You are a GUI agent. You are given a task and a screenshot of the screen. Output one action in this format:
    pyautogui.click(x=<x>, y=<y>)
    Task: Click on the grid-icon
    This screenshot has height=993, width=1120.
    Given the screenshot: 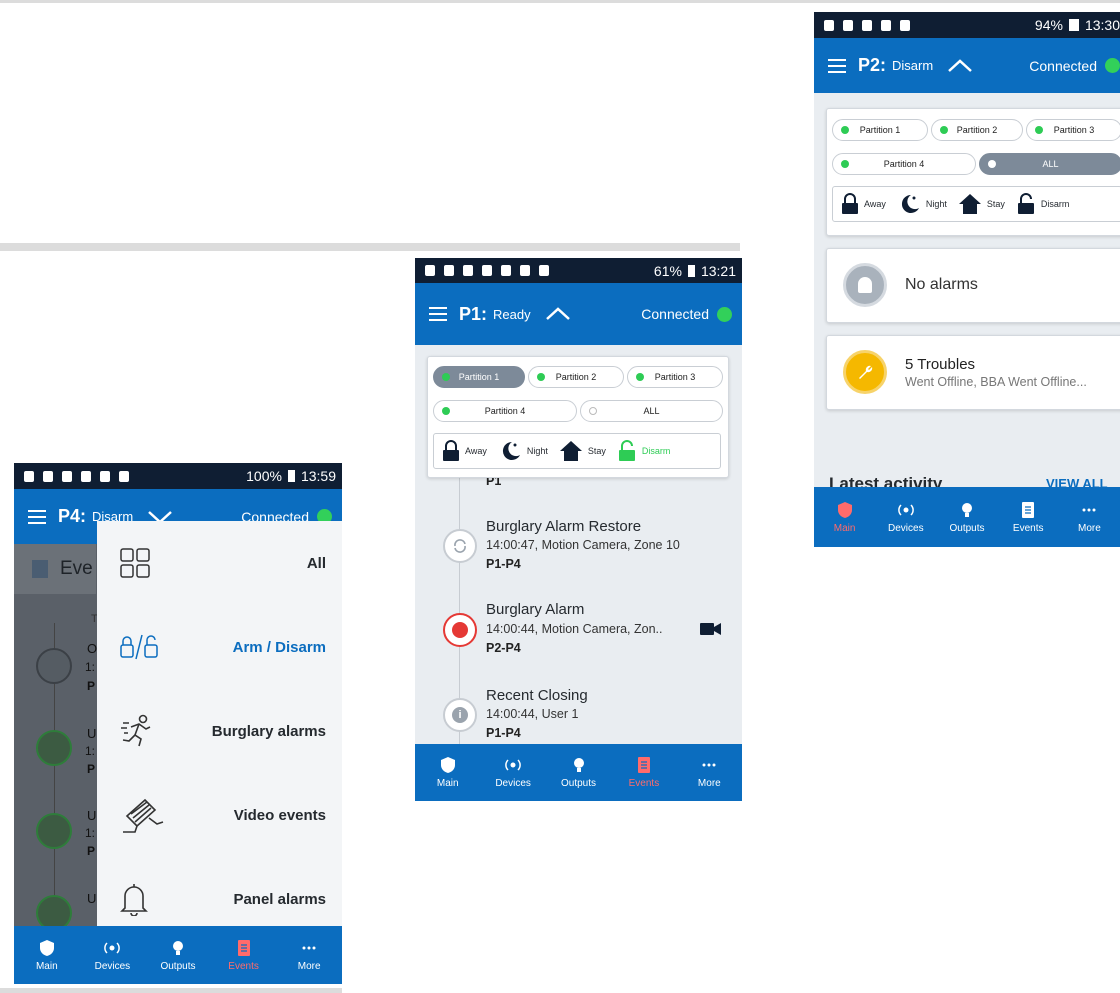 What is the action you would take?
    pyautogui.click(x=135, y=563)
    